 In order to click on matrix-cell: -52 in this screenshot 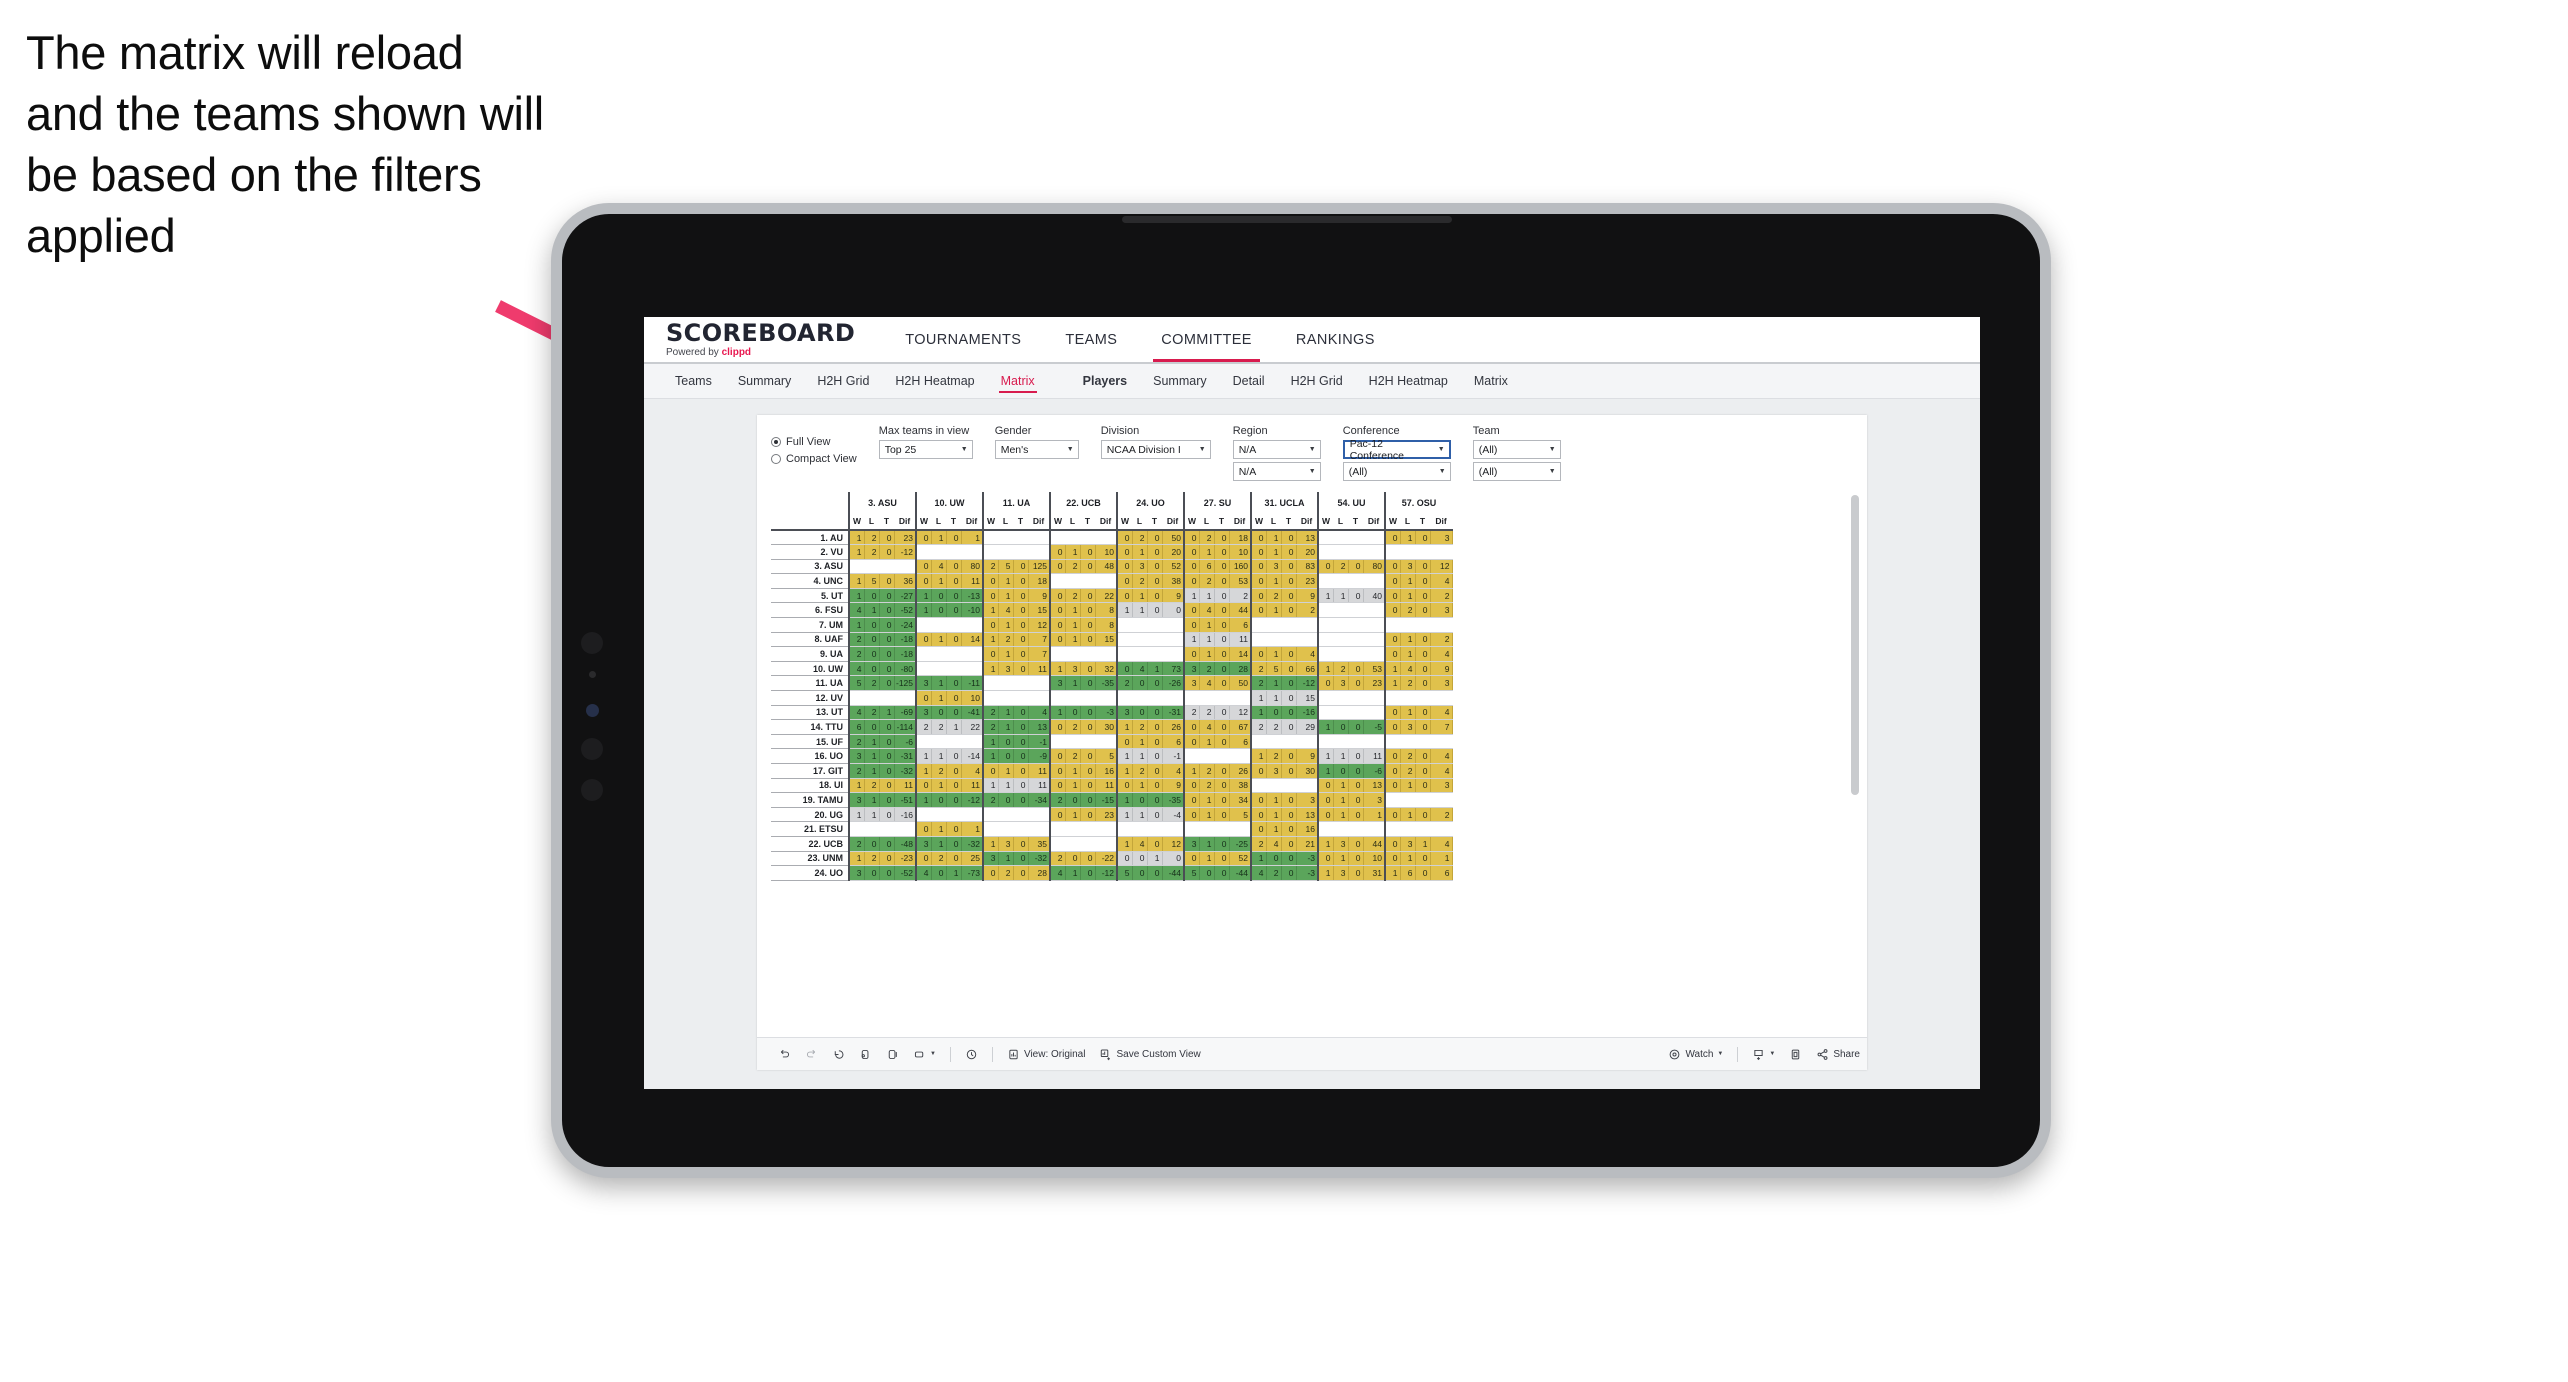, I will do `click(905, 873)`.